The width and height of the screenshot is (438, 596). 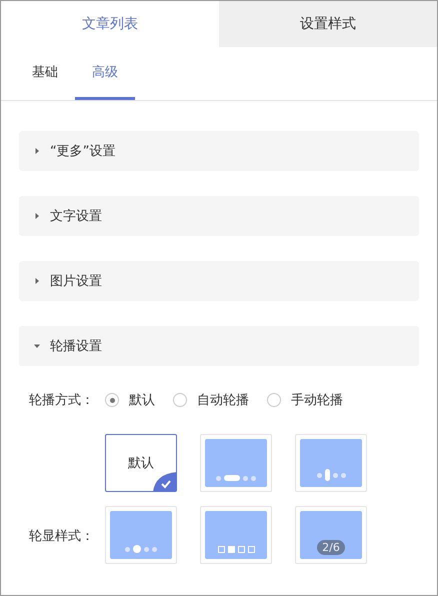 What do you see at coordinates (219, 151) in the screenshot?
I see `section-header: “更多”设置` at bounding box center [219, 151].